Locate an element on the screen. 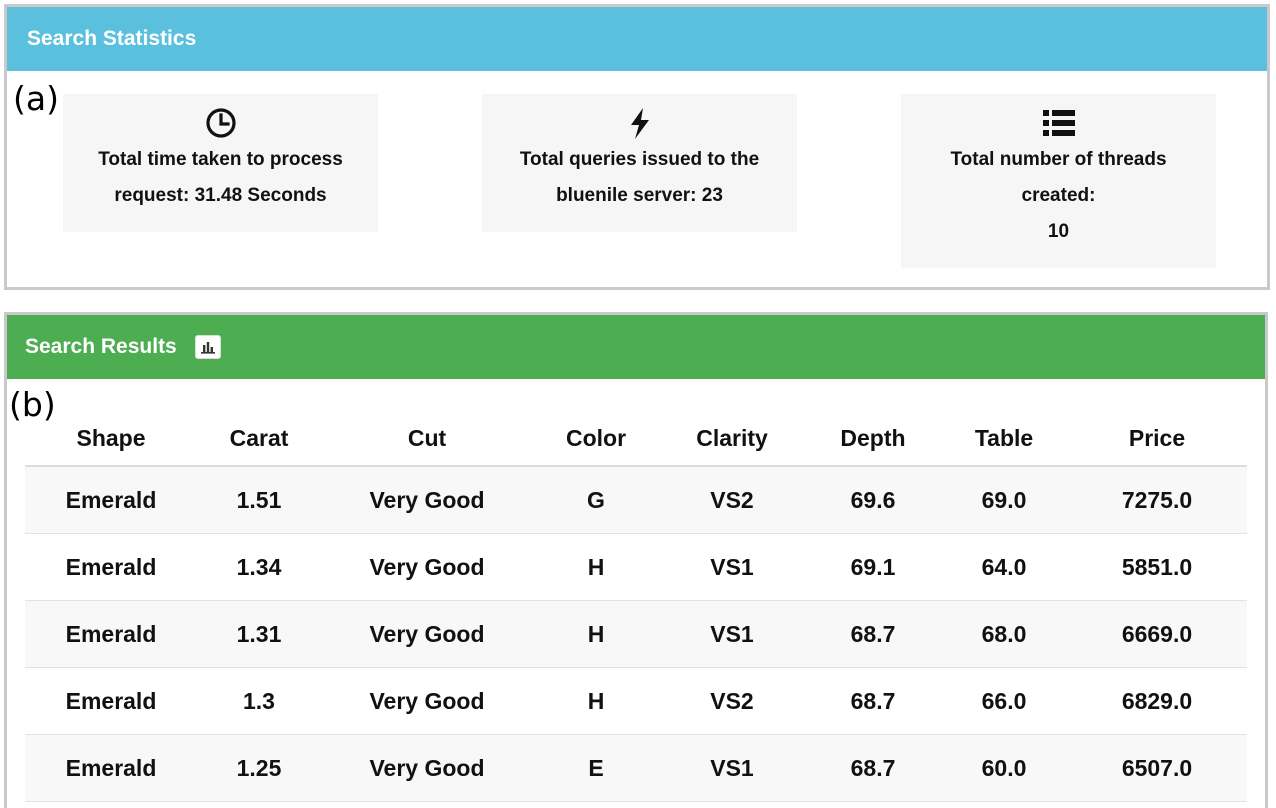  column-header-color: Color is located at coordinates (596, 439).